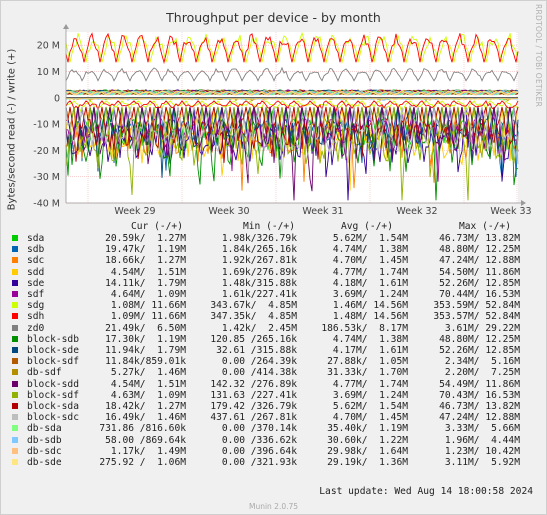  What do you see at coordinates (250, 418) in the screenshot?
I see `legend-min-value: 437.61 /267.81k` at bounding box center [250, 418].